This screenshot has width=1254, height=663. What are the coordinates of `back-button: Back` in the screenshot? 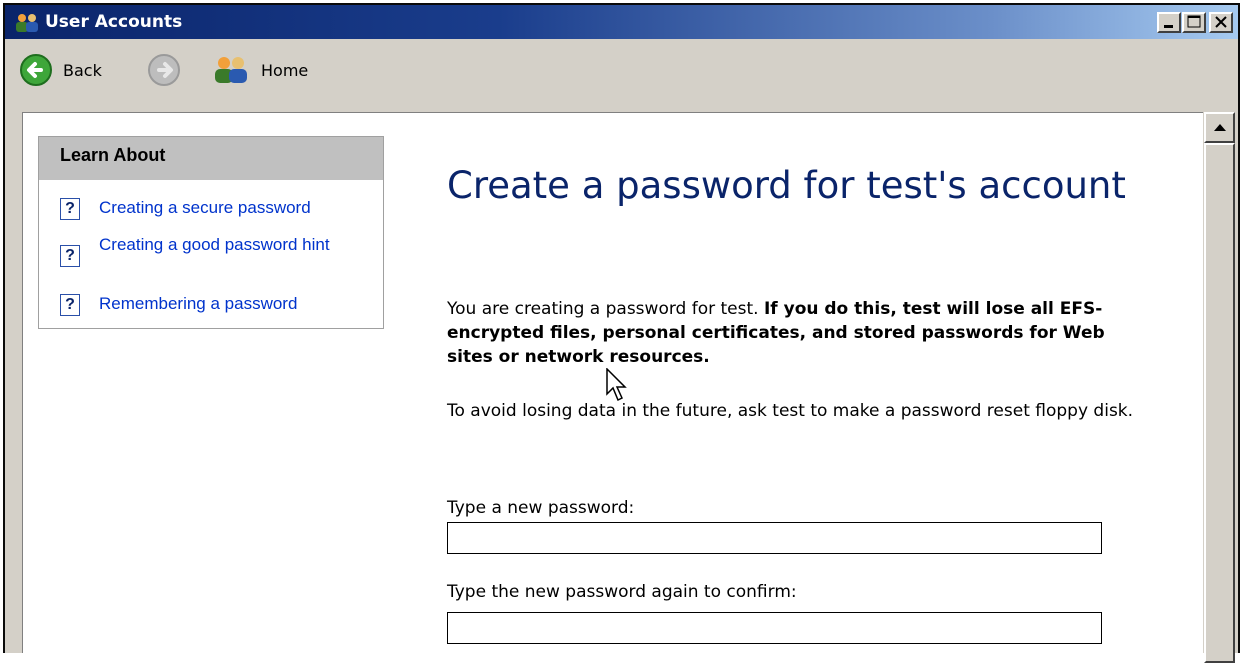 It's located at (74, 70).